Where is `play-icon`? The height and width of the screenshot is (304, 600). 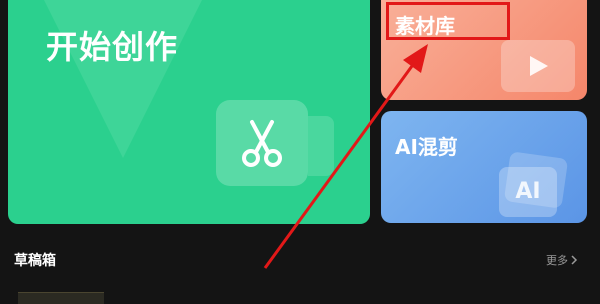 play-icon is located at coordinates (539, 66).